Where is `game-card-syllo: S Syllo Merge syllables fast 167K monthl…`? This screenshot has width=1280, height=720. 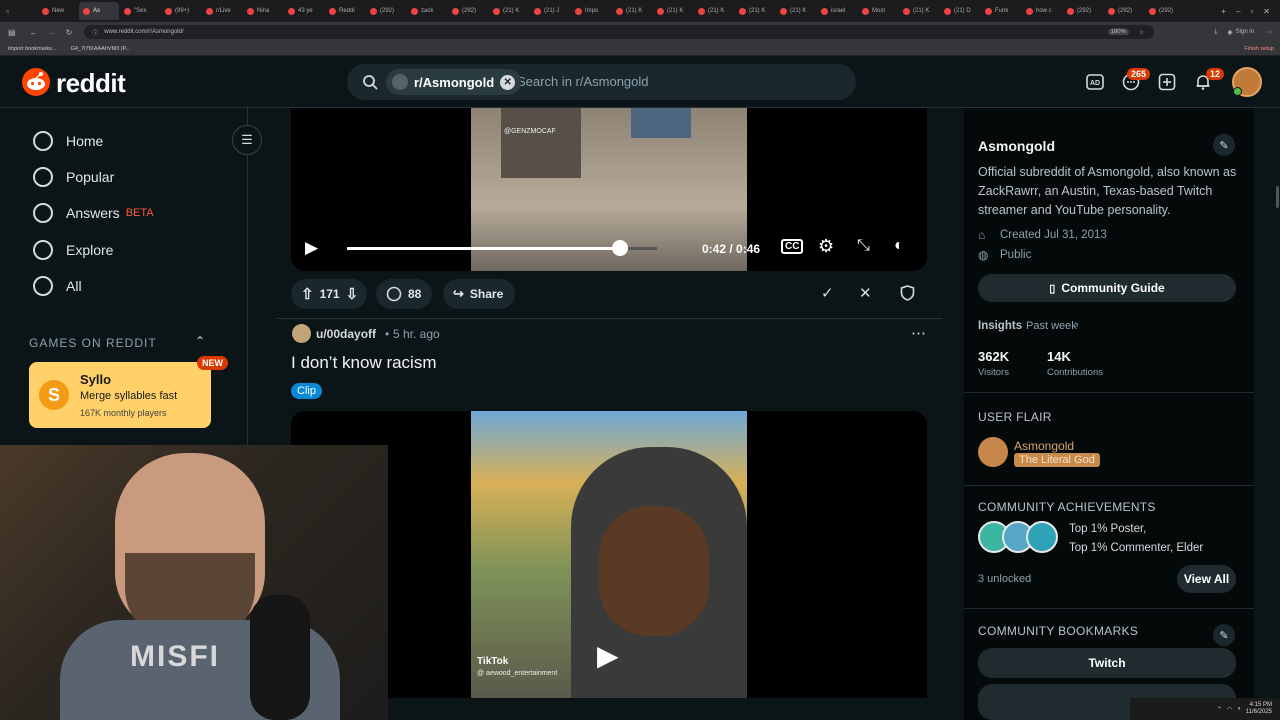
game-card-syllo: S Syllo Merge syllables fast 167K monthl… is located at coordinates (120, 395).